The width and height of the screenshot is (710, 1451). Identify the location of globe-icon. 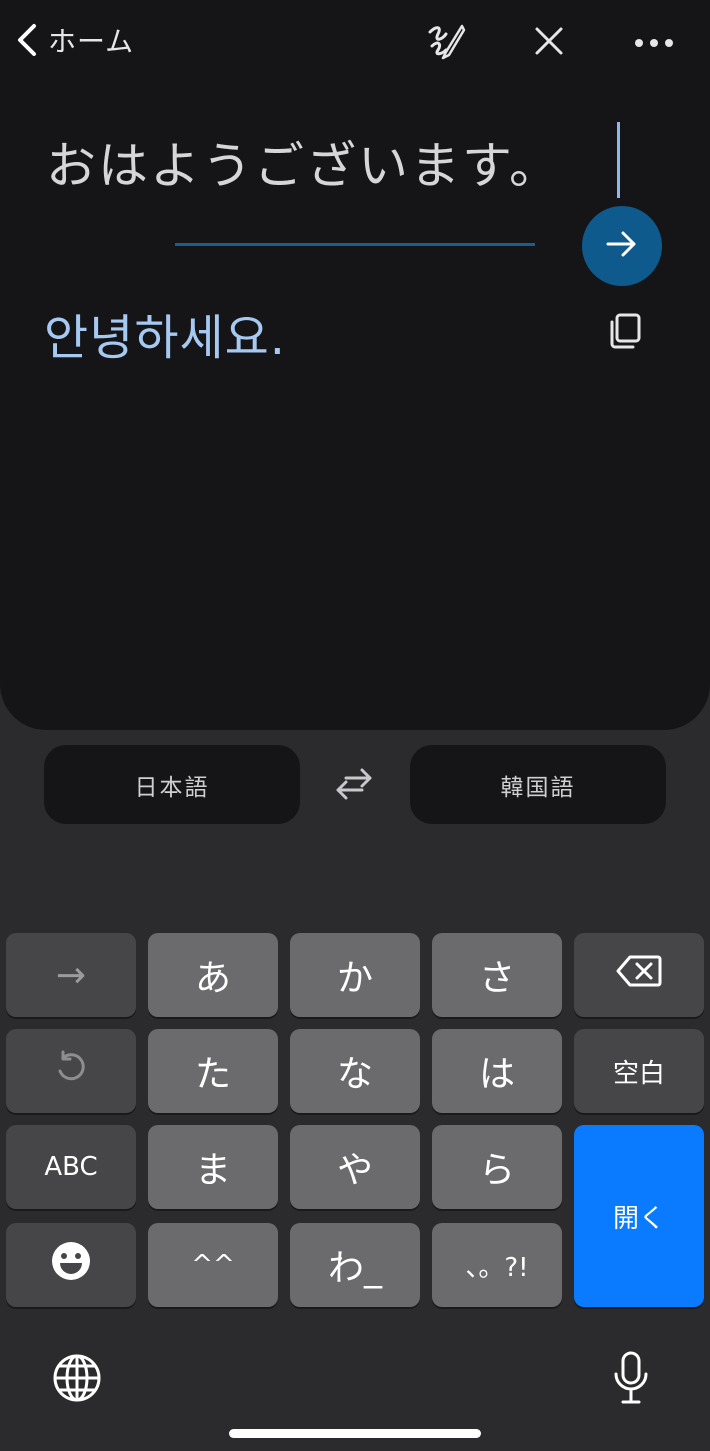
(77, 1380).